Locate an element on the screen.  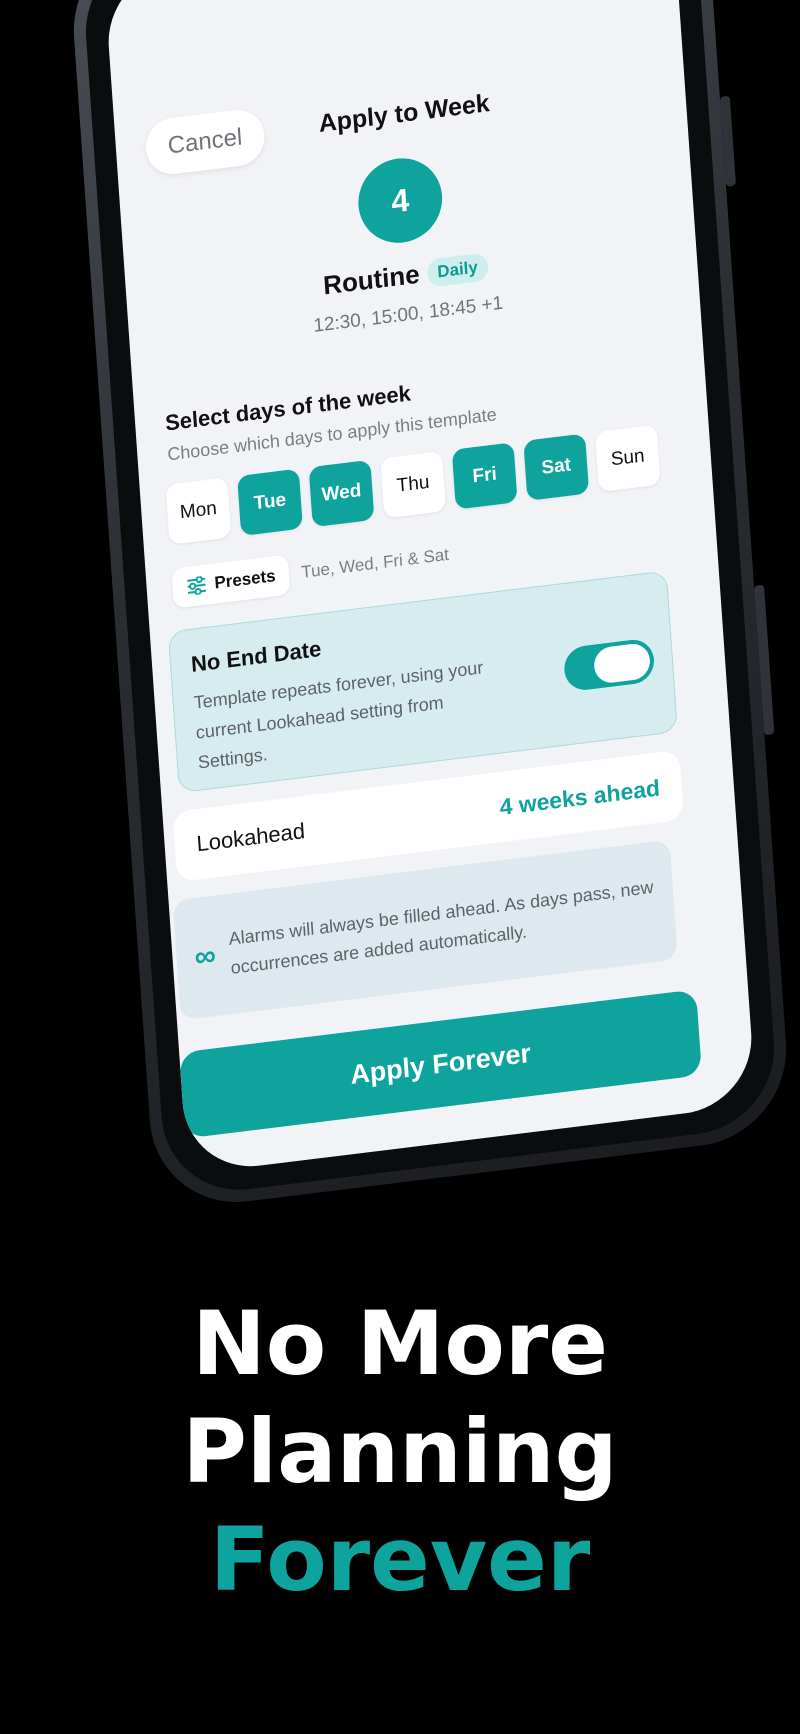
presets-row: Presets Tue, Wed, Fri & Sat is located at coordinates (310, 572).